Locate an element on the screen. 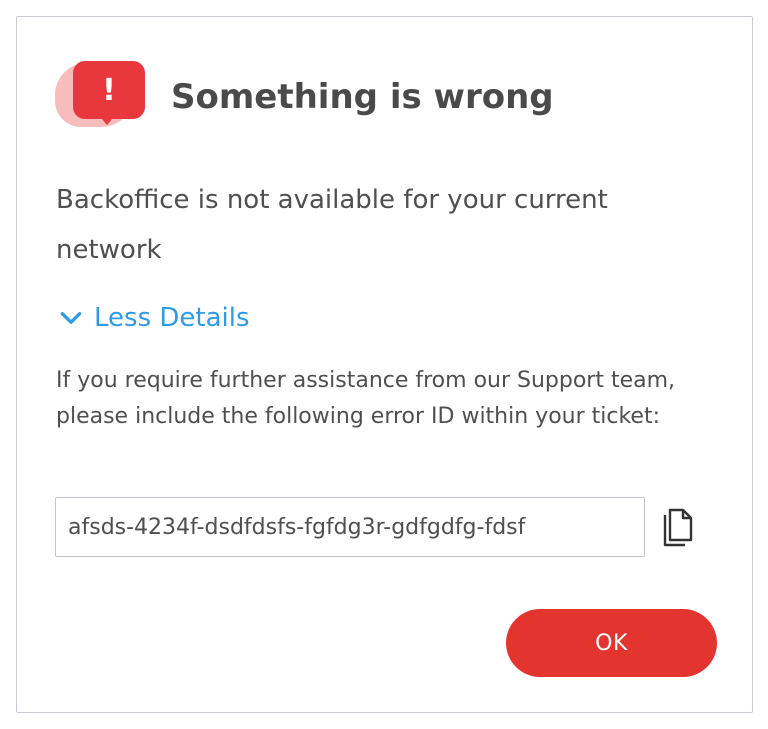 Image resolution: width=768 pixels, height=729 pixels. ok-button: OK is located at coordinates (611, 643).